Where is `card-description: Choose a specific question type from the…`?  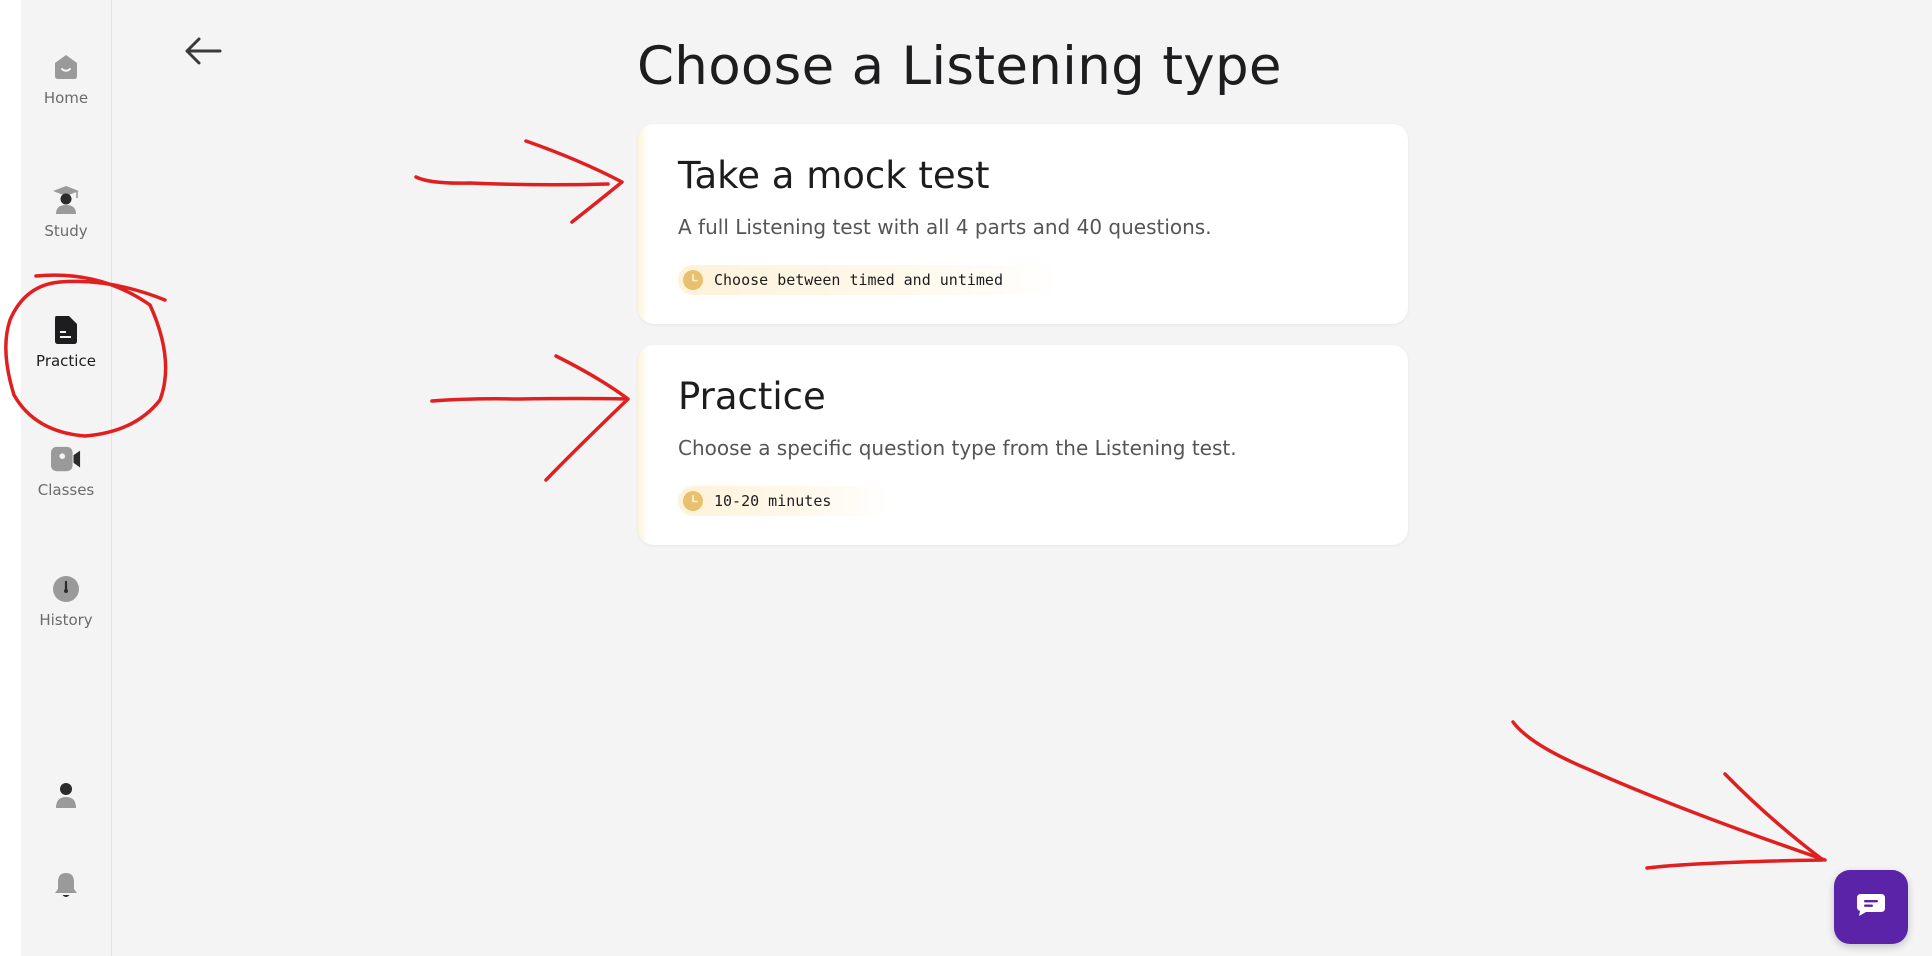
card-description: Choose a specific question type from the… is located at coordinates (957, 448).